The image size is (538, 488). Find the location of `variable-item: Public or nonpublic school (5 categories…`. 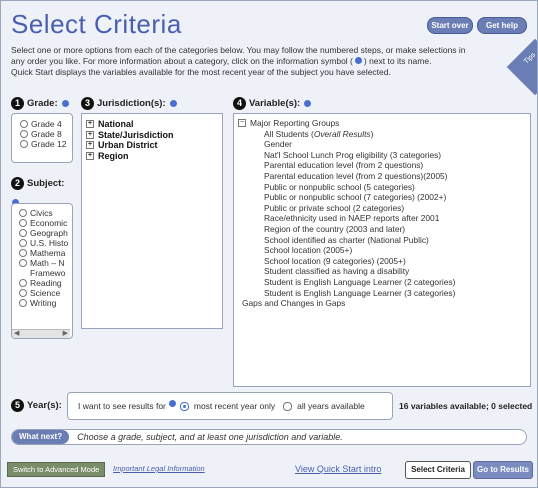

variable-item: Public or nonpublic school (5 categories… is located at coordinates (397, 187).